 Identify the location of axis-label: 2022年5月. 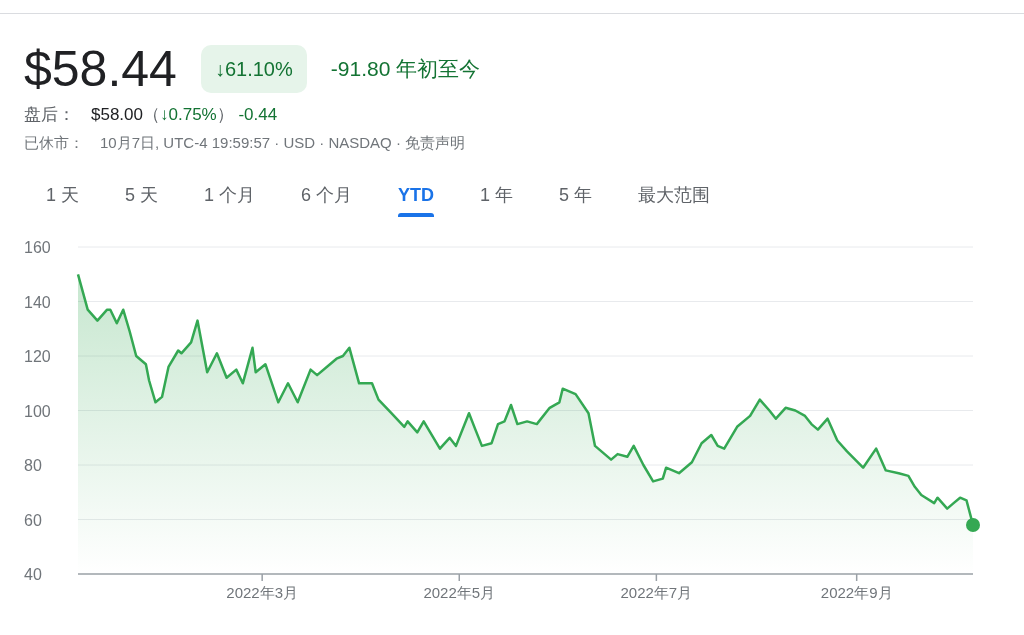
(459, 592).